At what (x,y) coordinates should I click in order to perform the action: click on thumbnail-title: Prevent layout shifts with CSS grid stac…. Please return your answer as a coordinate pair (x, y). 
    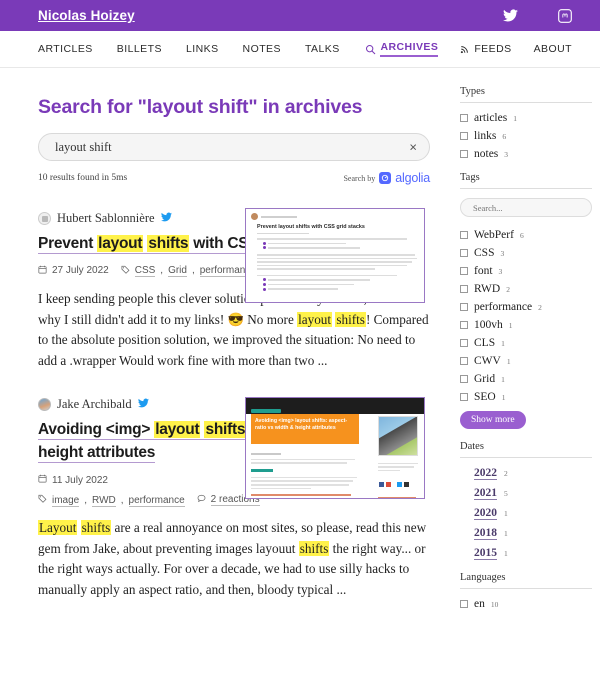
    Looking at the image, I should click on (311, 227).